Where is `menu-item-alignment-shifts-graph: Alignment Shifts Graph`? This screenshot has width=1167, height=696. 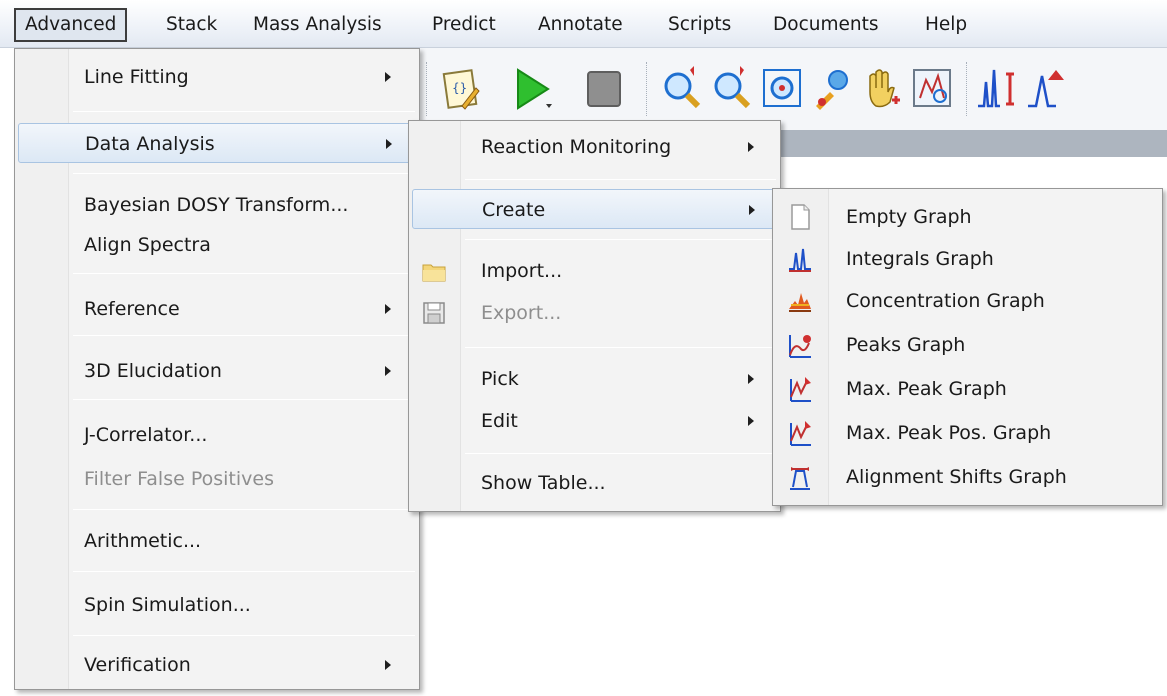 menu-item-alignment-shifts-graph: Alignment Shifts Graph is located at coordinates (967, 477).